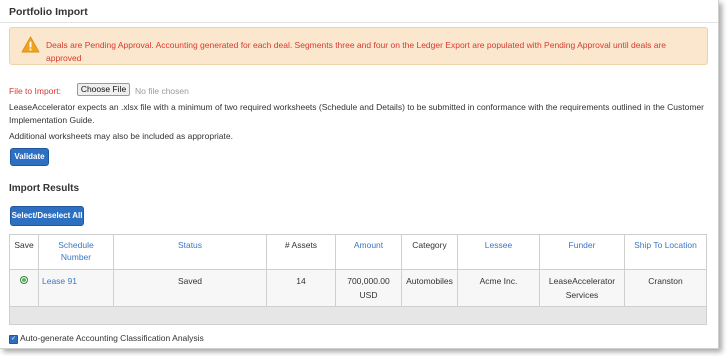 The height and width of the screenshot is (356, 727). I want to click on column-header-category: Category, so click(429, 252).